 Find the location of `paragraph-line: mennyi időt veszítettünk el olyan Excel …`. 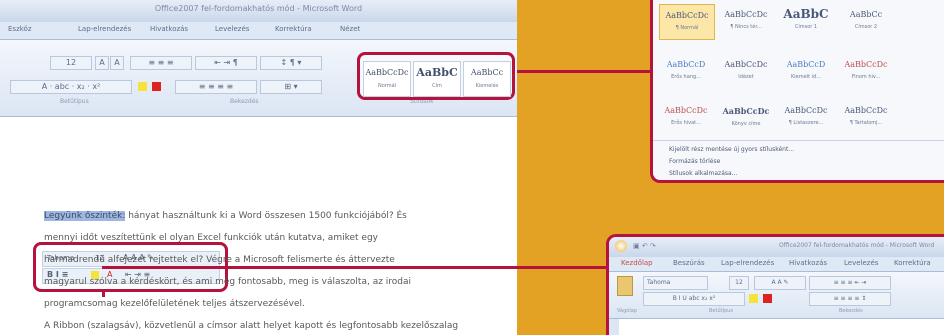

paragraph-line: mennyi időt veszítettünk el olyan Excel … is located at coordinates (279, 238).